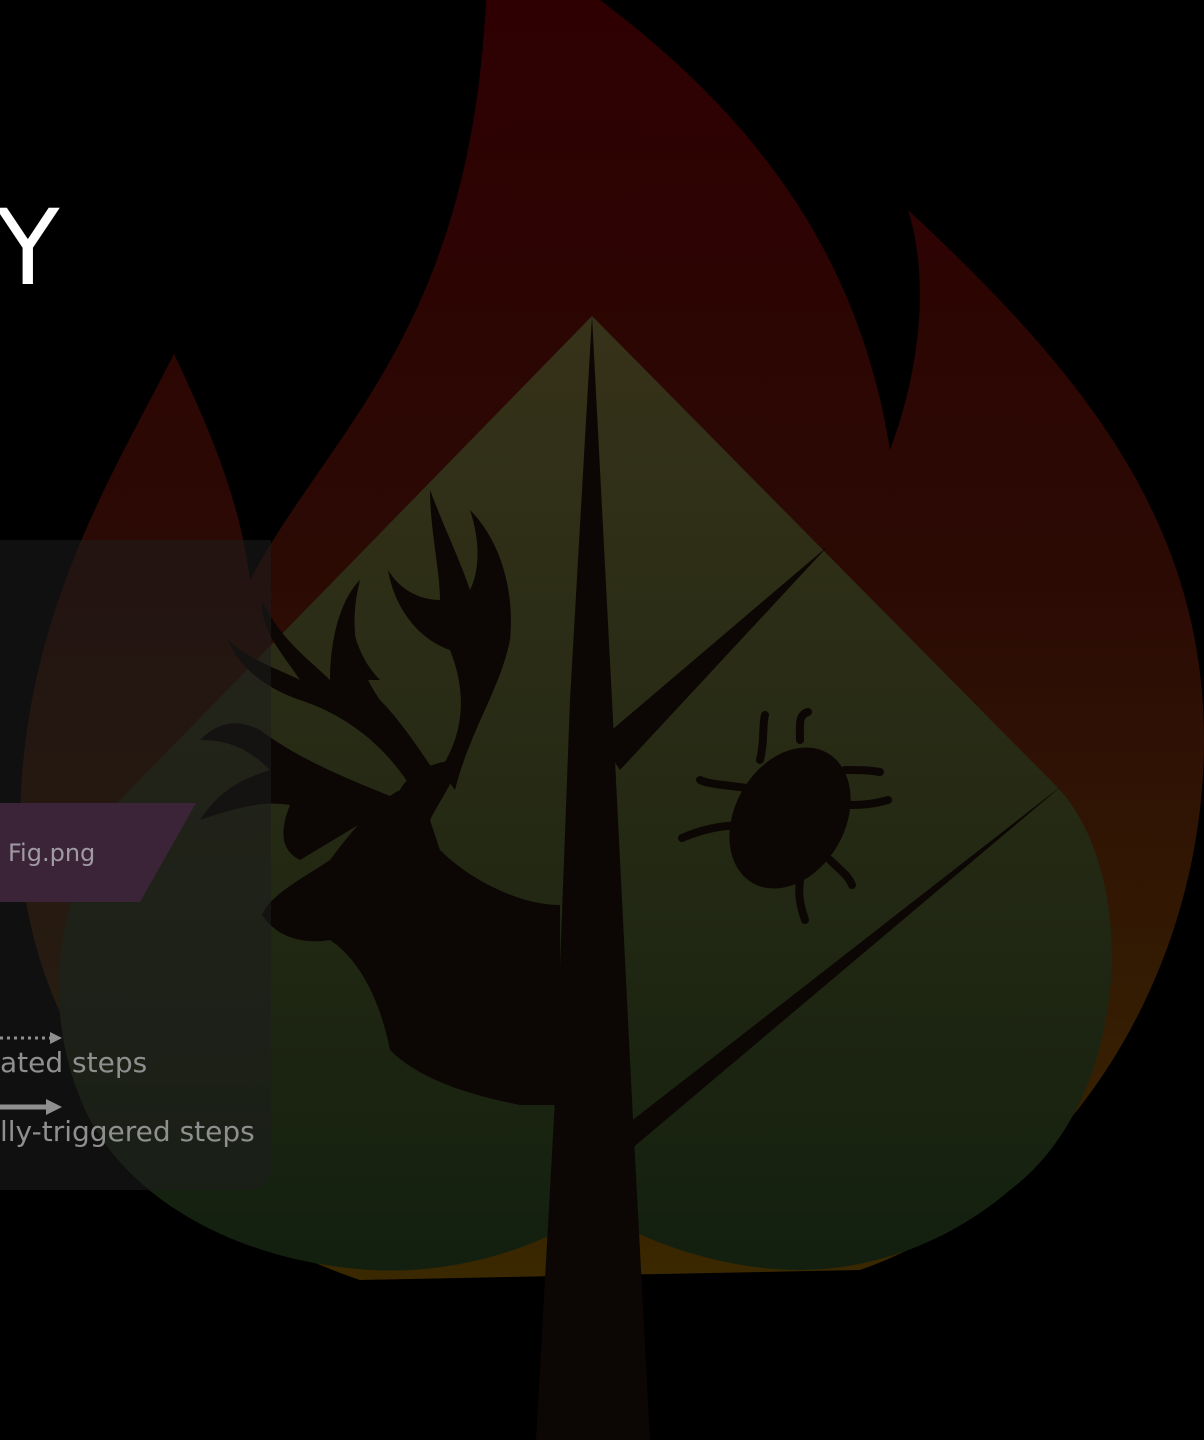 This screenshot has height=1440, width=1204. Describe the element at coordinates (52, 853) in the screenshot. I see `file-node-label: Fig.png` at that location.